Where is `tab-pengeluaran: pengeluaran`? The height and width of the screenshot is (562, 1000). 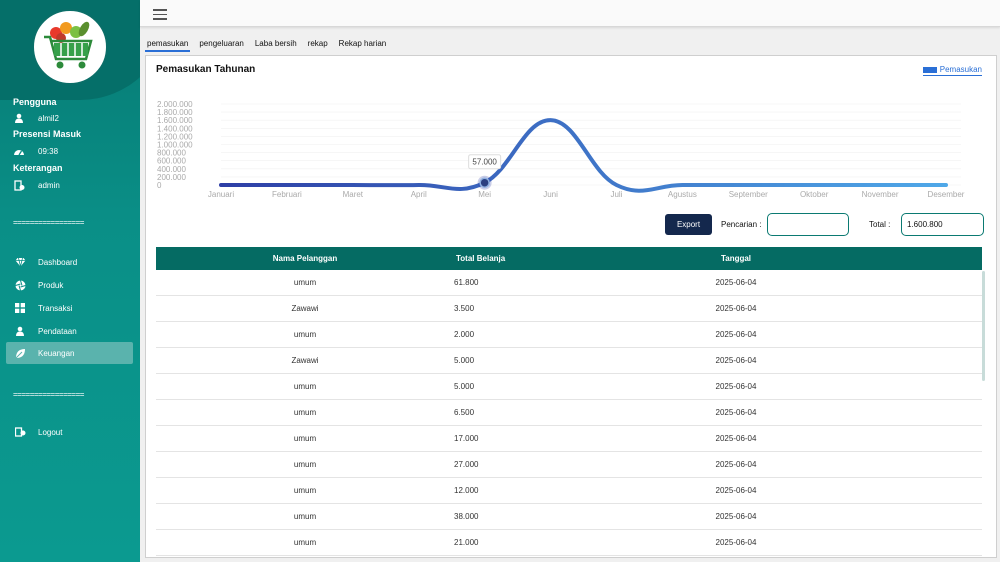 tab-pengeluaran: pengeluaran is located at coordinates (221, 45).